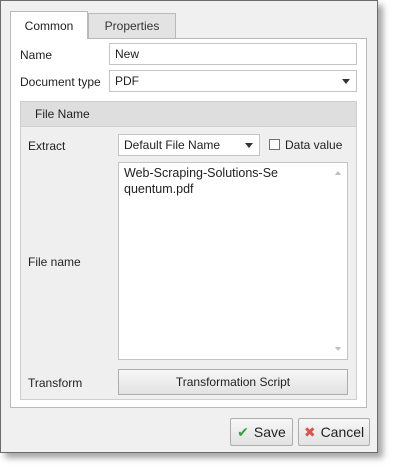 The image size is (394, 469). What do you see at coordinates (314, 145) in the screenshot?
I see `data-value-label: Data value` at bounding box center [314, 145].